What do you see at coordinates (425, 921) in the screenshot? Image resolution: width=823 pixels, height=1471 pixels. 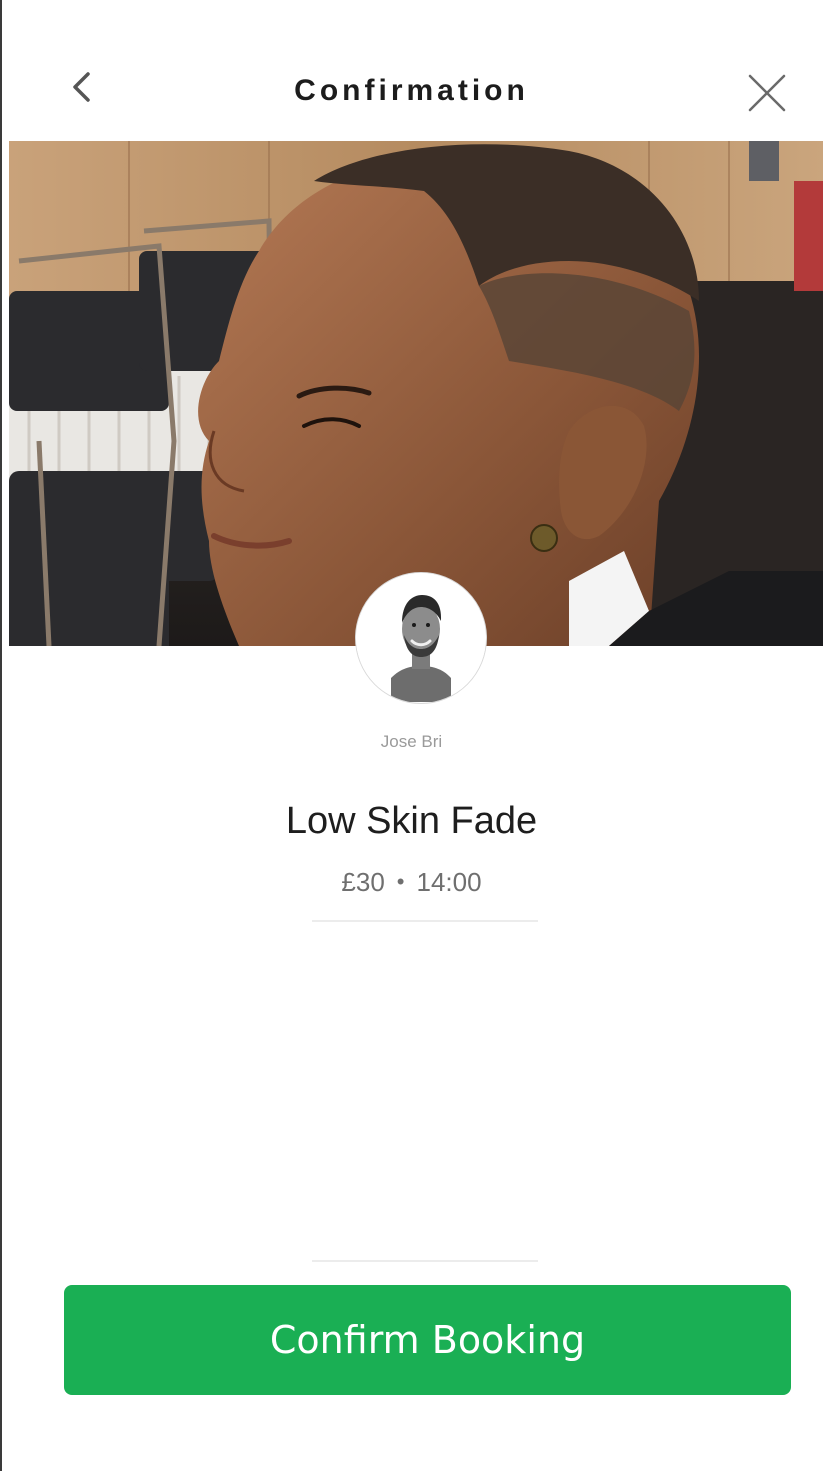 I see `divider-top` at bounding box center [425, 921].